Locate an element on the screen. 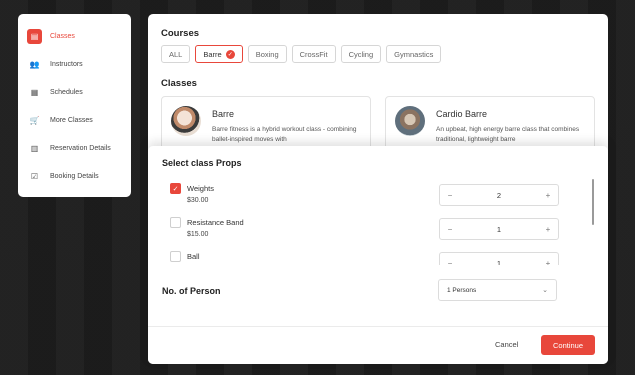 This screenshot has width=635, height=375. classes-icon: ▤ is located at coordinates (34, 36).